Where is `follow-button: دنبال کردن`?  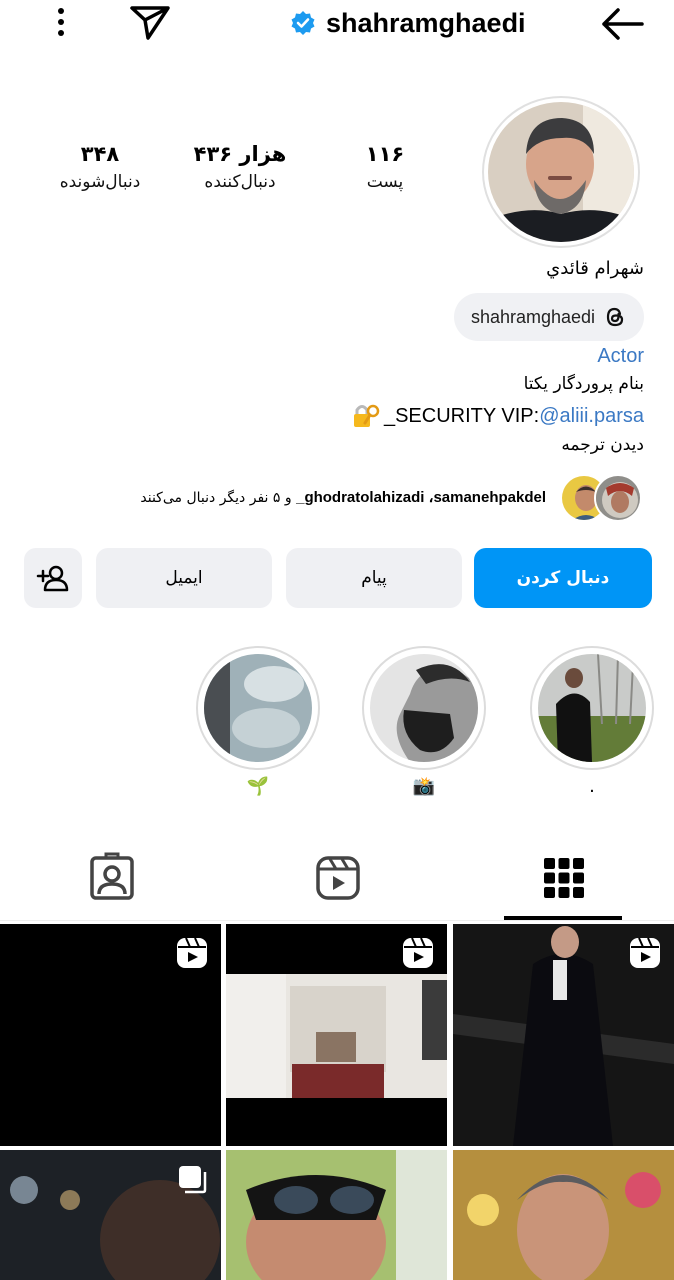
follow-button: دنبال کردن is located at coordinates (563, 578).